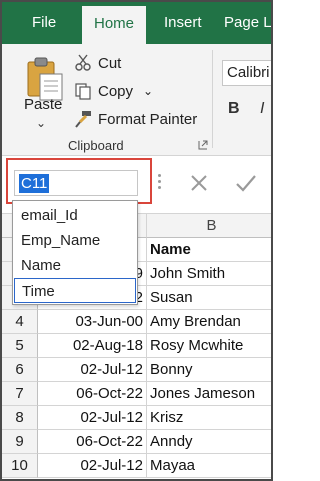 The image size is (320, 481). Describe the element at coordinates (246, 73) in the screenshot. I see `font-name-select: Calibri` at that location.